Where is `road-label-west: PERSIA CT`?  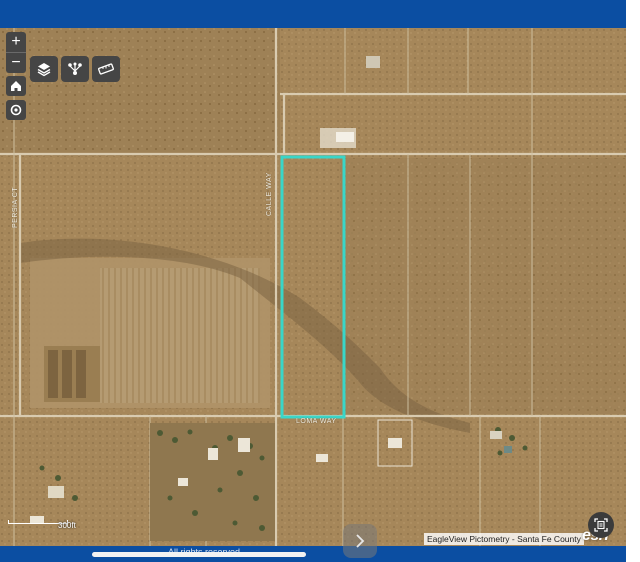
road-label-west: PERSIA CT is located at coordinates (15, 207).